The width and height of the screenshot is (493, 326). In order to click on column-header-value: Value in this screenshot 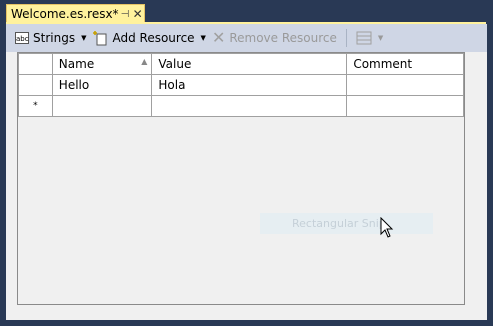, I will do `click(249, 64)`.